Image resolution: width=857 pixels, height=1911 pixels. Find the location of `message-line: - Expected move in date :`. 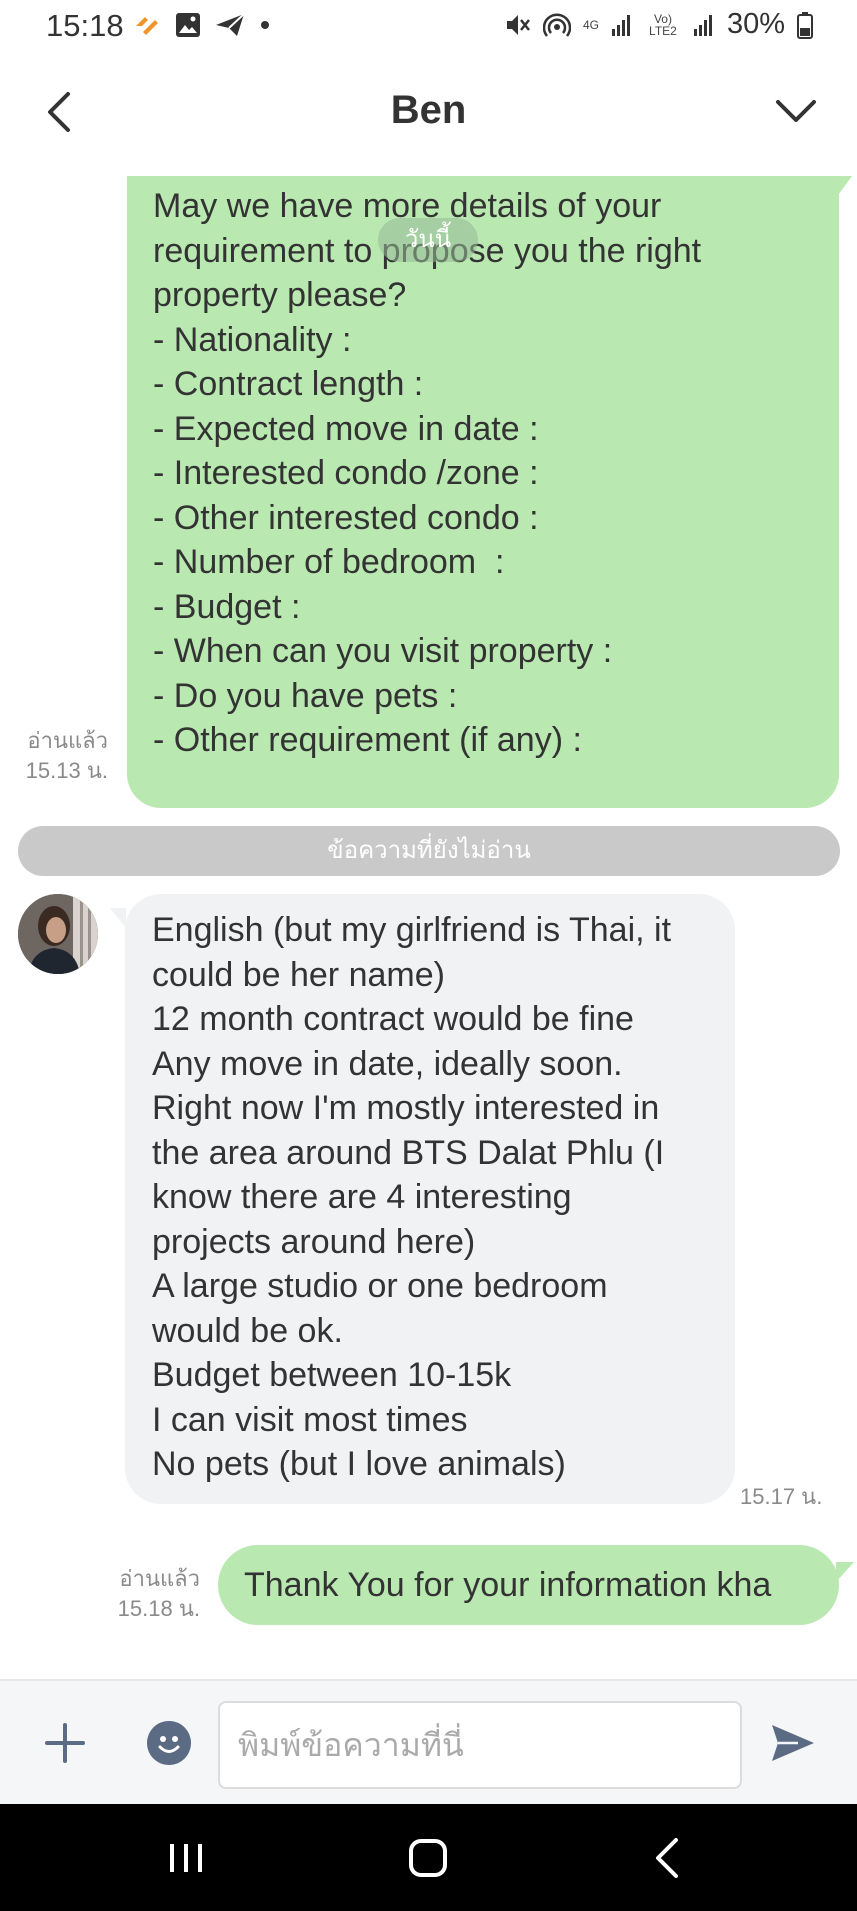

message-line: - Expected move in date : is located at coordinates (346, 428).